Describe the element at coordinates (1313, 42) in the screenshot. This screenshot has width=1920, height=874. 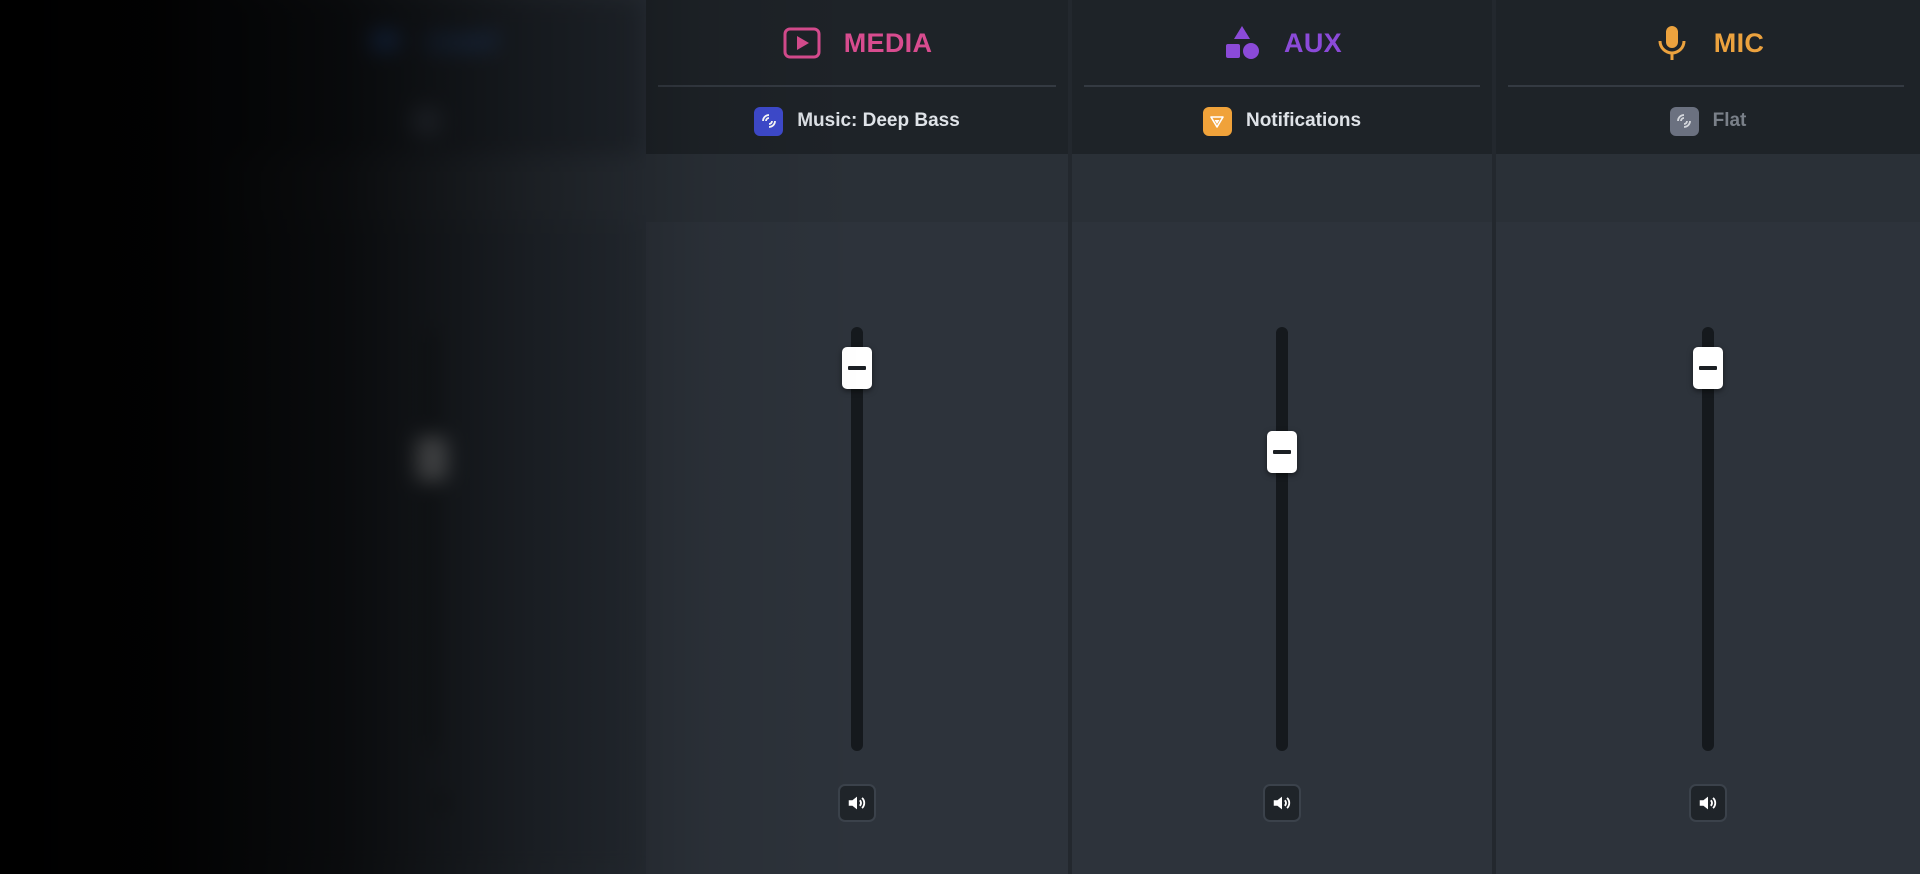
I see `channel-title: AUX` at that location.